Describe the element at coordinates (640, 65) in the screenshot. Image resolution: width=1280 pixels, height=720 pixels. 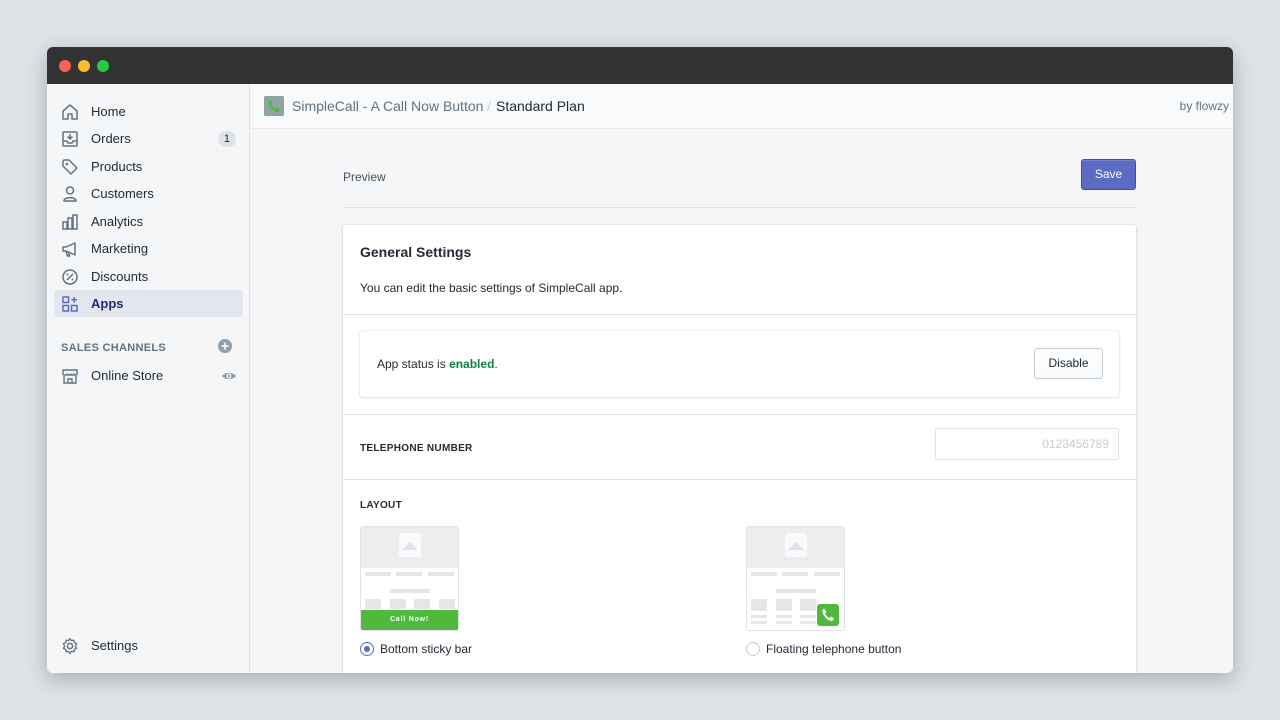
I see `window-titlebar` at that location.